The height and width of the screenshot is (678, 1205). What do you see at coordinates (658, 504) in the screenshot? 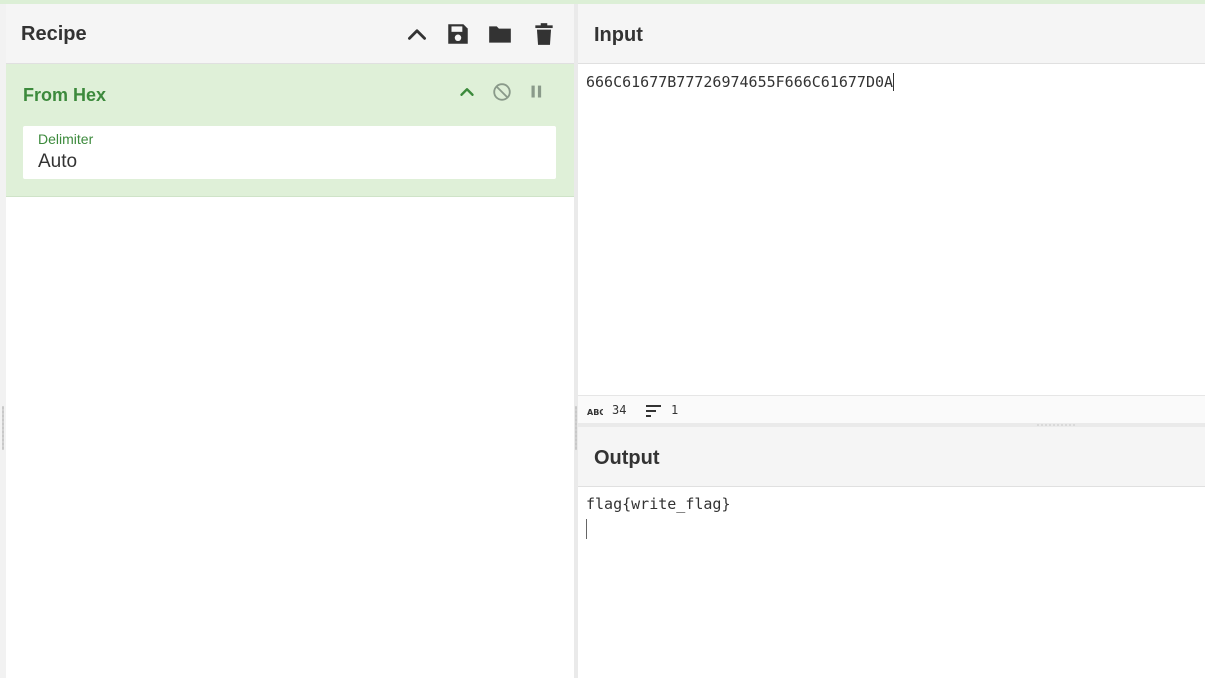
I see `output-text: flag{write_flag}` at bounding box center [658, 504].